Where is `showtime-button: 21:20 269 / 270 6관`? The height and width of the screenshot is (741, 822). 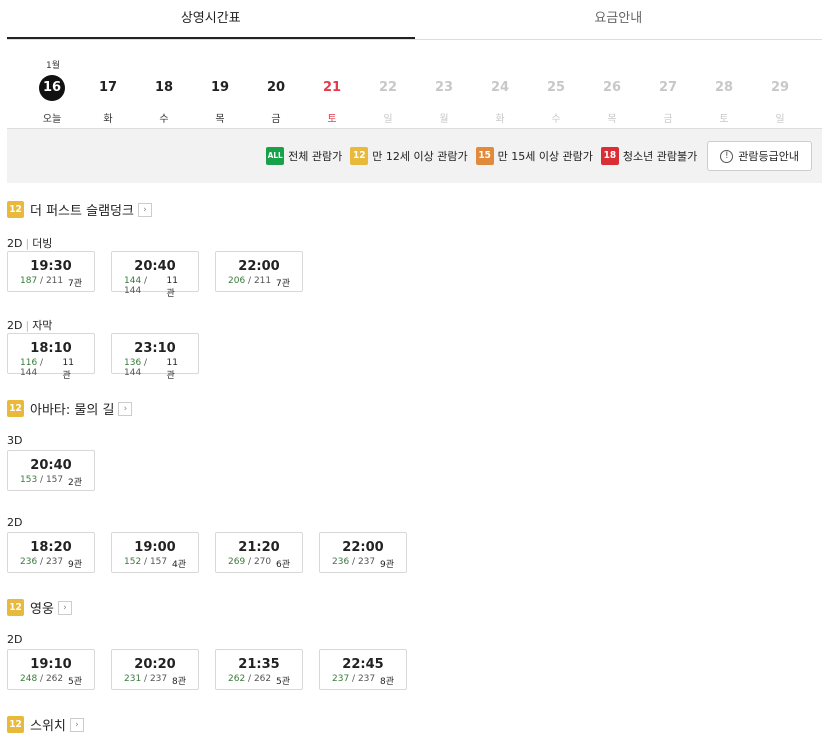
showtime-button: 21:20 269 / 270 6관 is located at coordinates (259, 552).